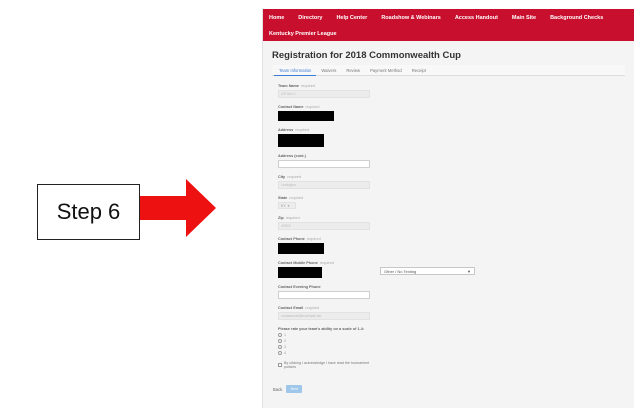 The height and width of the screenshot is (408, 634). What do you see at coordinates (300, 272) in the screenshot?
I see `redacted-mobile-phone` at bounding box center [300, 272].